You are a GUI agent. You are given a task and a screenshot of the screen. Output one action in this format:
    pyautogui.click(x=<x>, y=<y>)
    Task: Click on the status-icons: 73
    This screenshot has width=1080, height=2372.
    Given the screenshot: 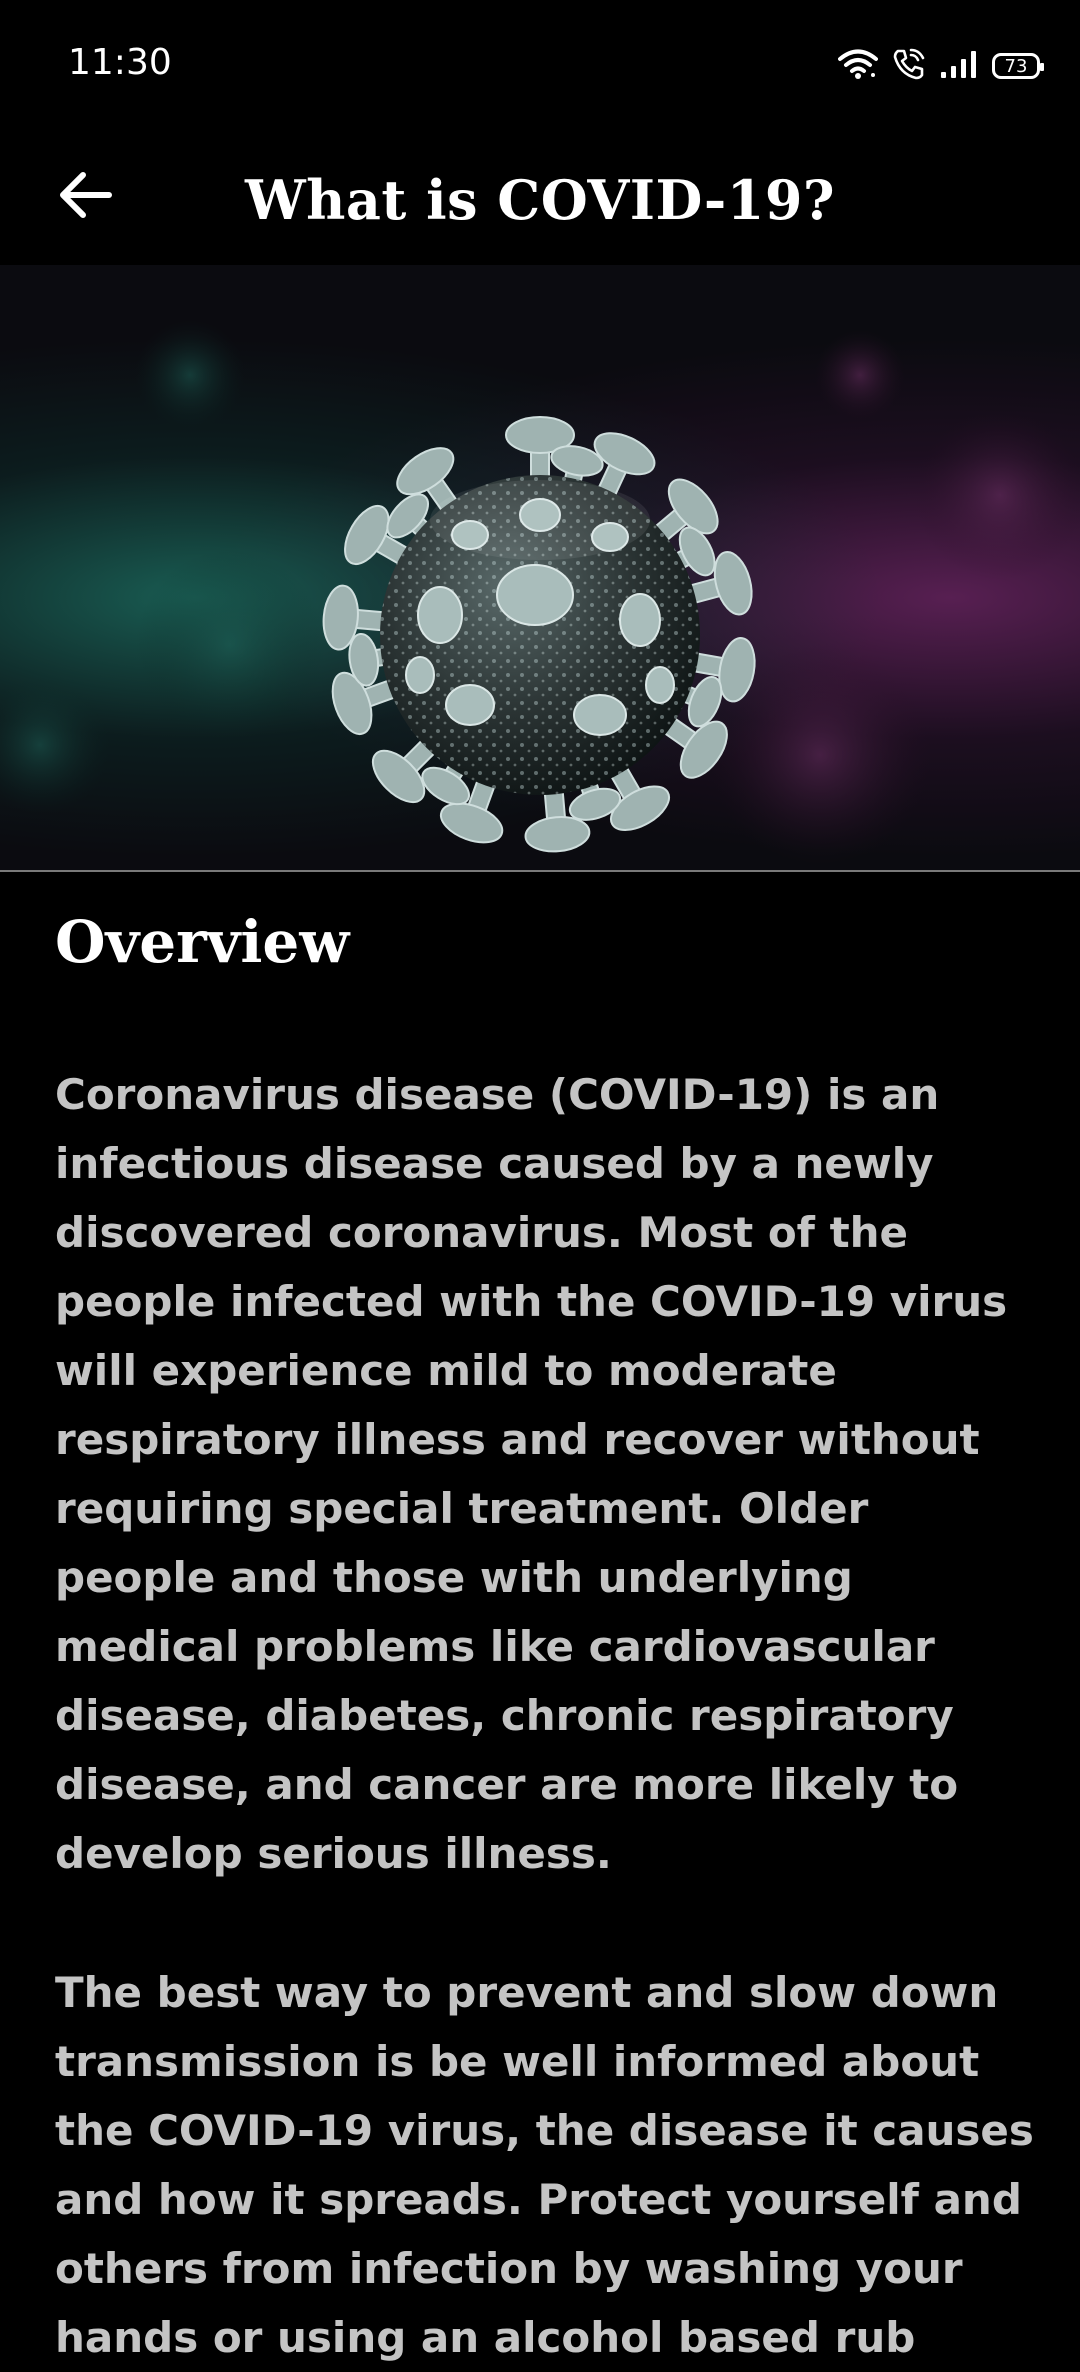 What is the action you would take?
    pyautogui.click(x=941, y=66)
    